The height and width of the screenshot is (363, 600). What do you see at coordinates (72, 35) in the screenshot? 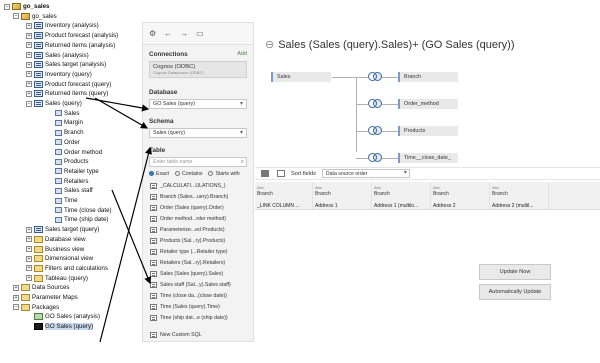
I see `tree-node: + Product forecast (analysis)` at bounding box center [72, 35].